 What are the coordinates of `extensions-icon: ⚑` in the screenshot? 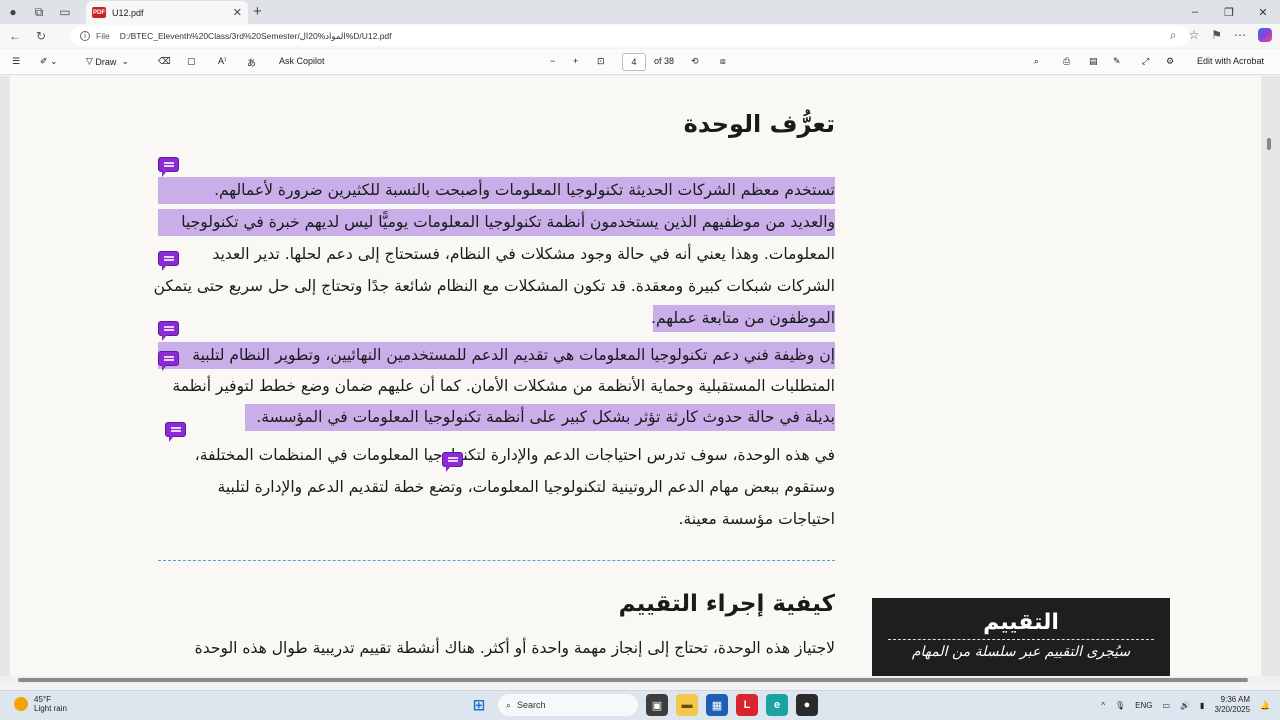 It's located at (1216, 35).